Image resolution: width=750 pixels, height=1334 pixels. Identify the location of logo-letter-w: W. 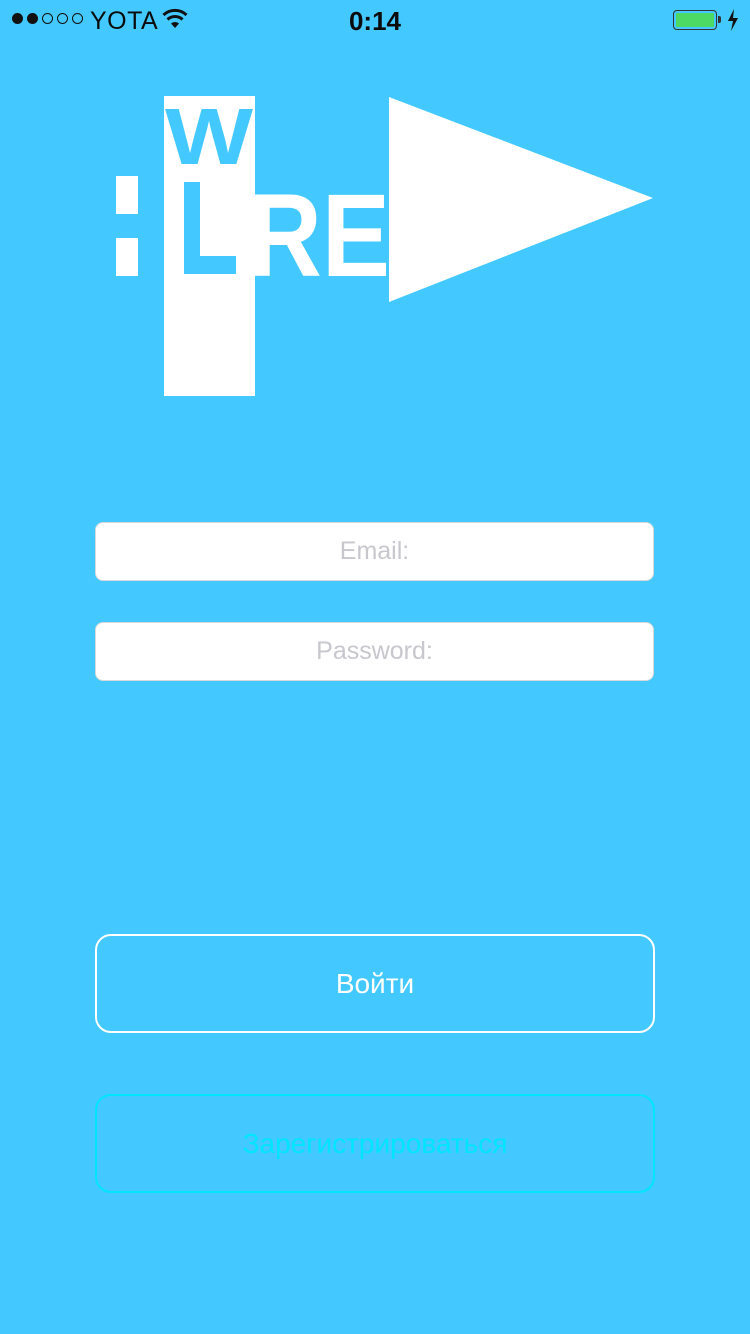
(209, 136).